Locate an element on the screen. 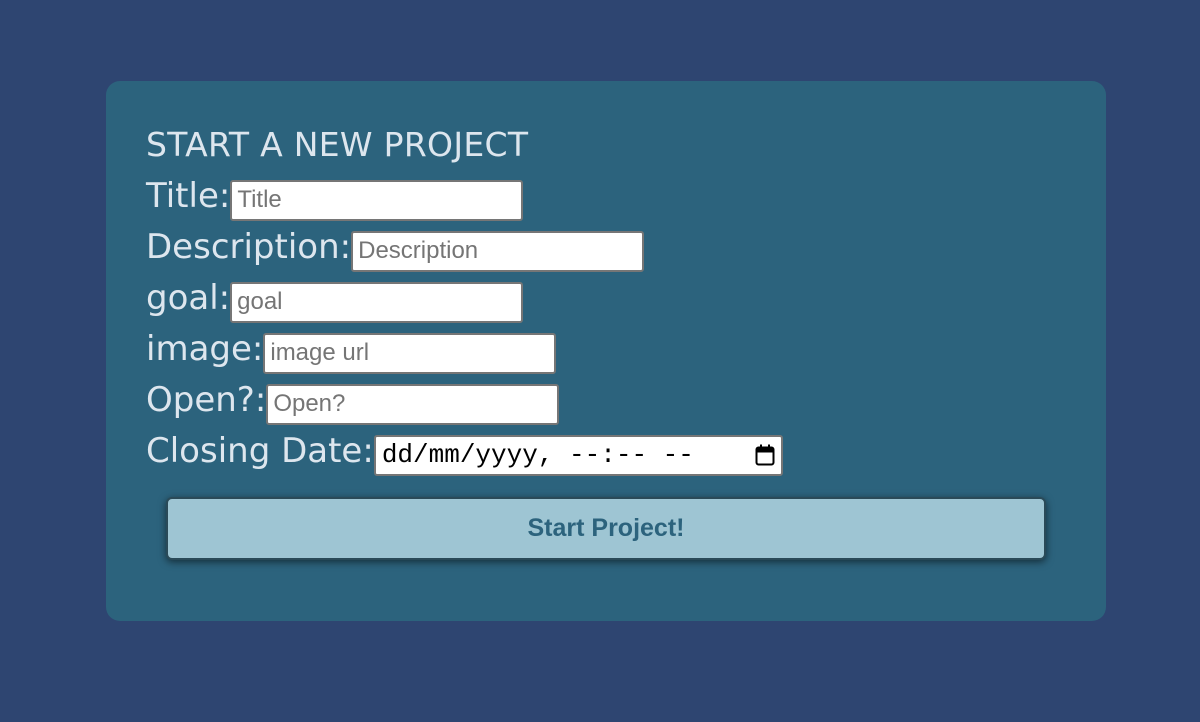 This screenshot has width=1200, height=722. description-input is located at coordinates (498, 251).